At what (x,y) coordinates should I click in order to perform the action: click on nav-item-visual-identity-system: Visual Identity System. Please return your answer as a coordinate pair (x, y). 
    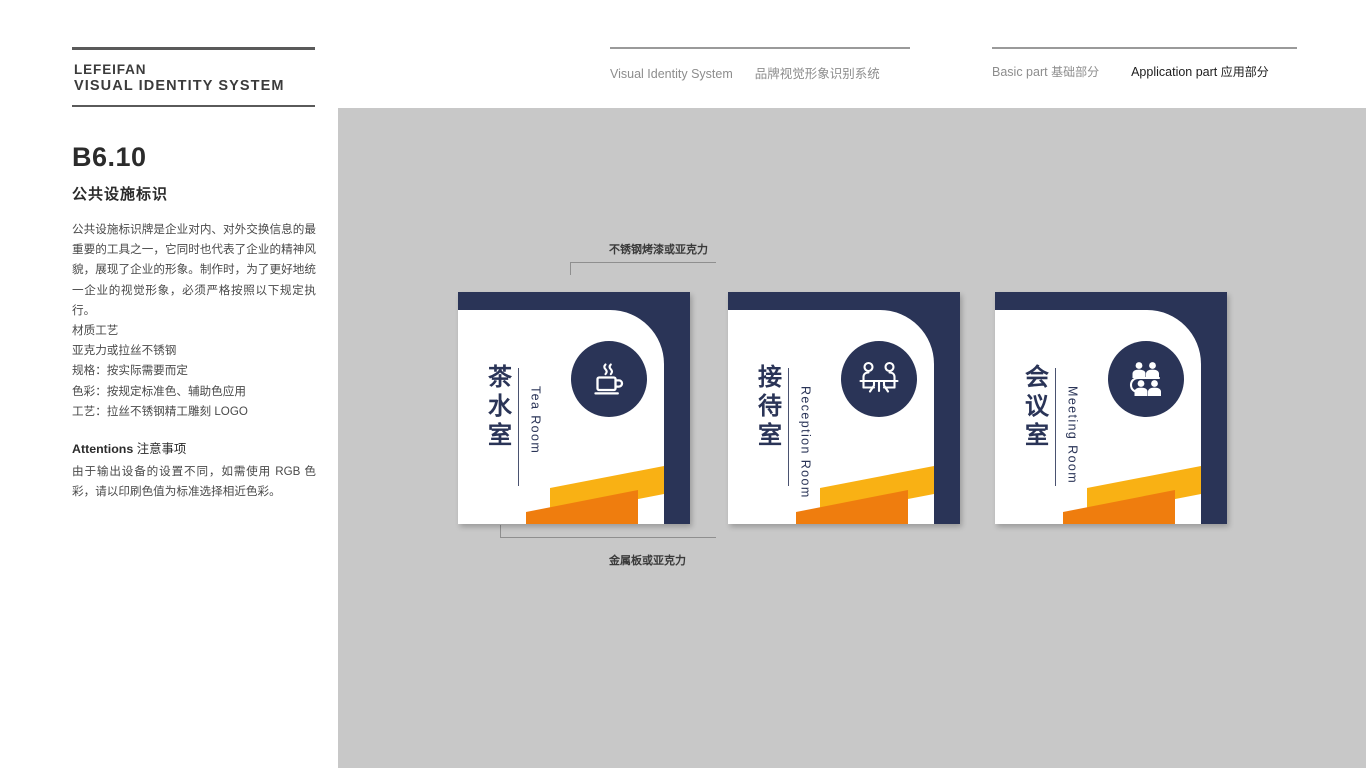
    Looking at the image, I should click on (671, 74).